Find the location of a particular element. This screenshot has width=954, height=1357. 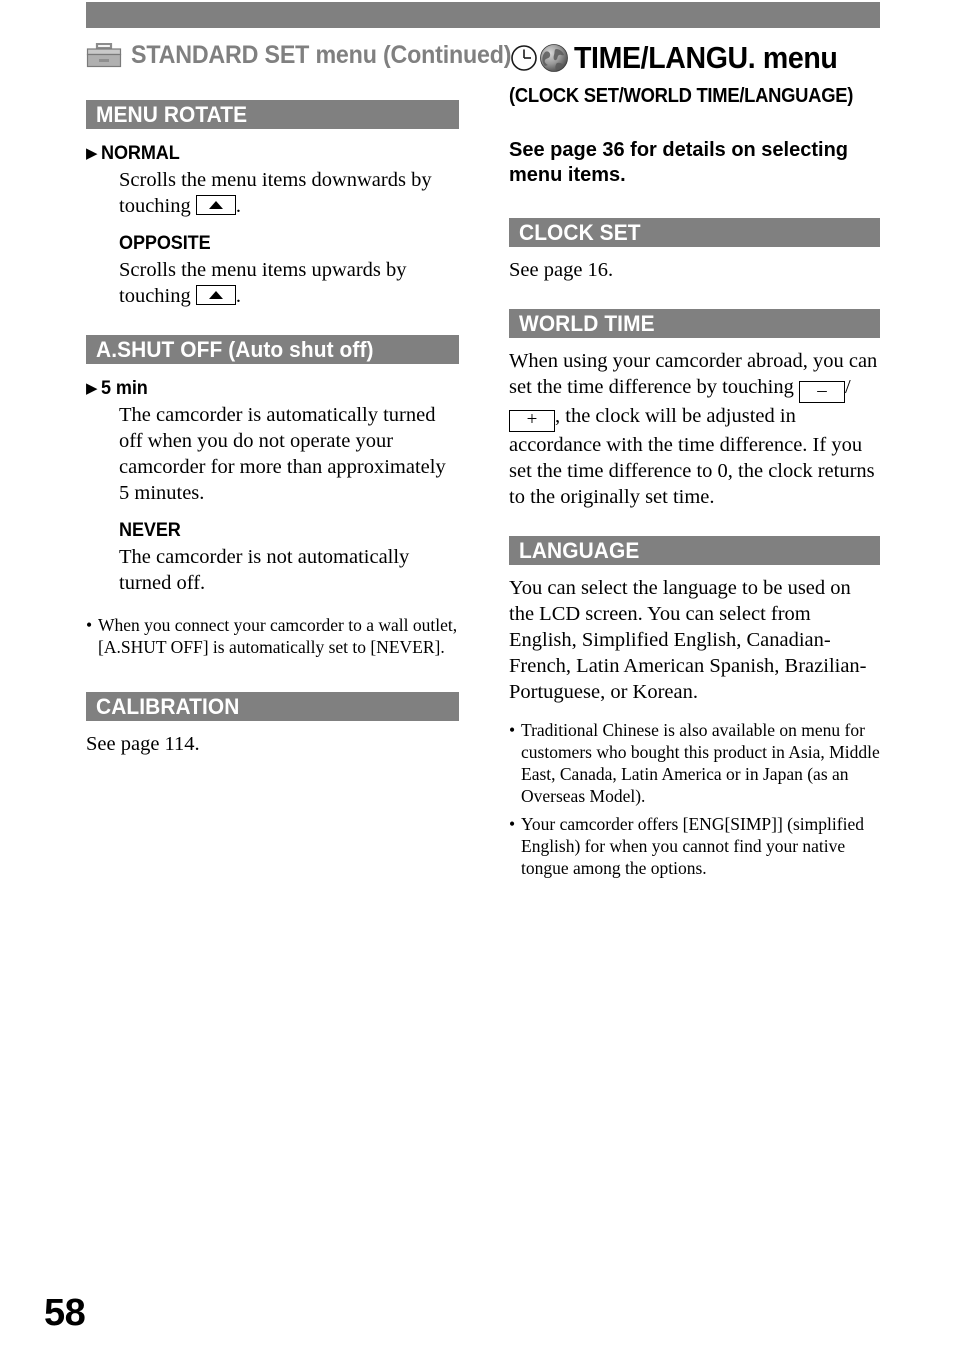

section-title: CALIBRATION is located at coordinates (168, 706).